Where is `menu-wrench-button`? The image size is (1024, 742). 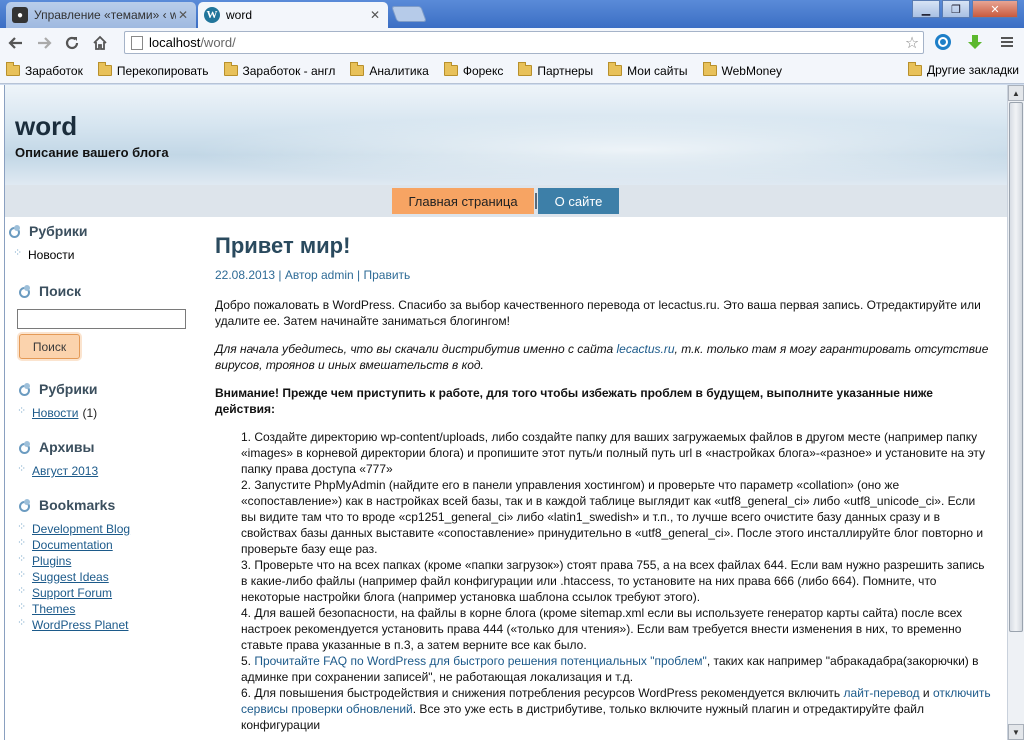
menu-wrench-button is located at coordinates (1007, 42).